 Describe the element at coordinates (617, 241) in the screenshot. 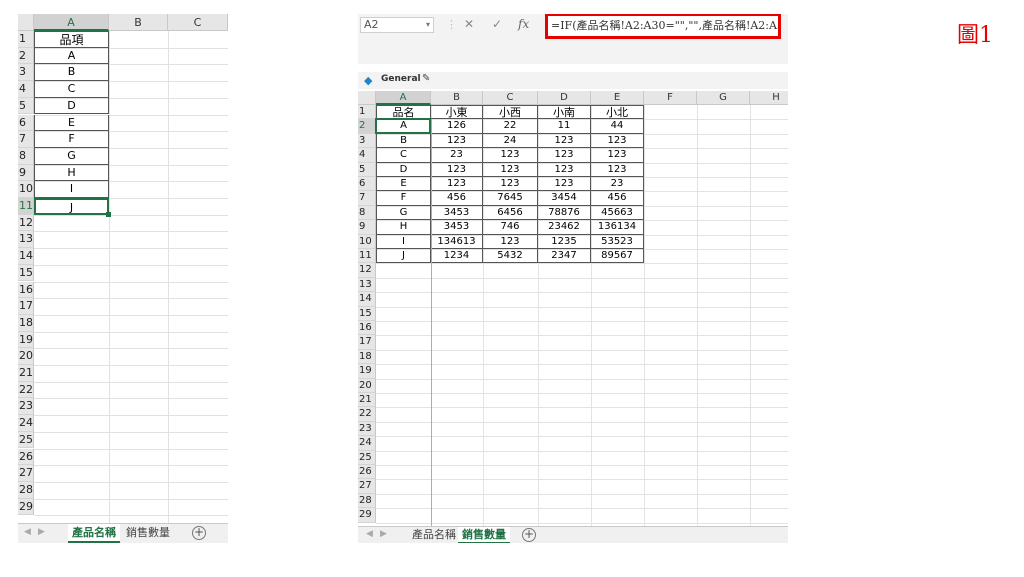

I see `table-cell: 53523` at that location.